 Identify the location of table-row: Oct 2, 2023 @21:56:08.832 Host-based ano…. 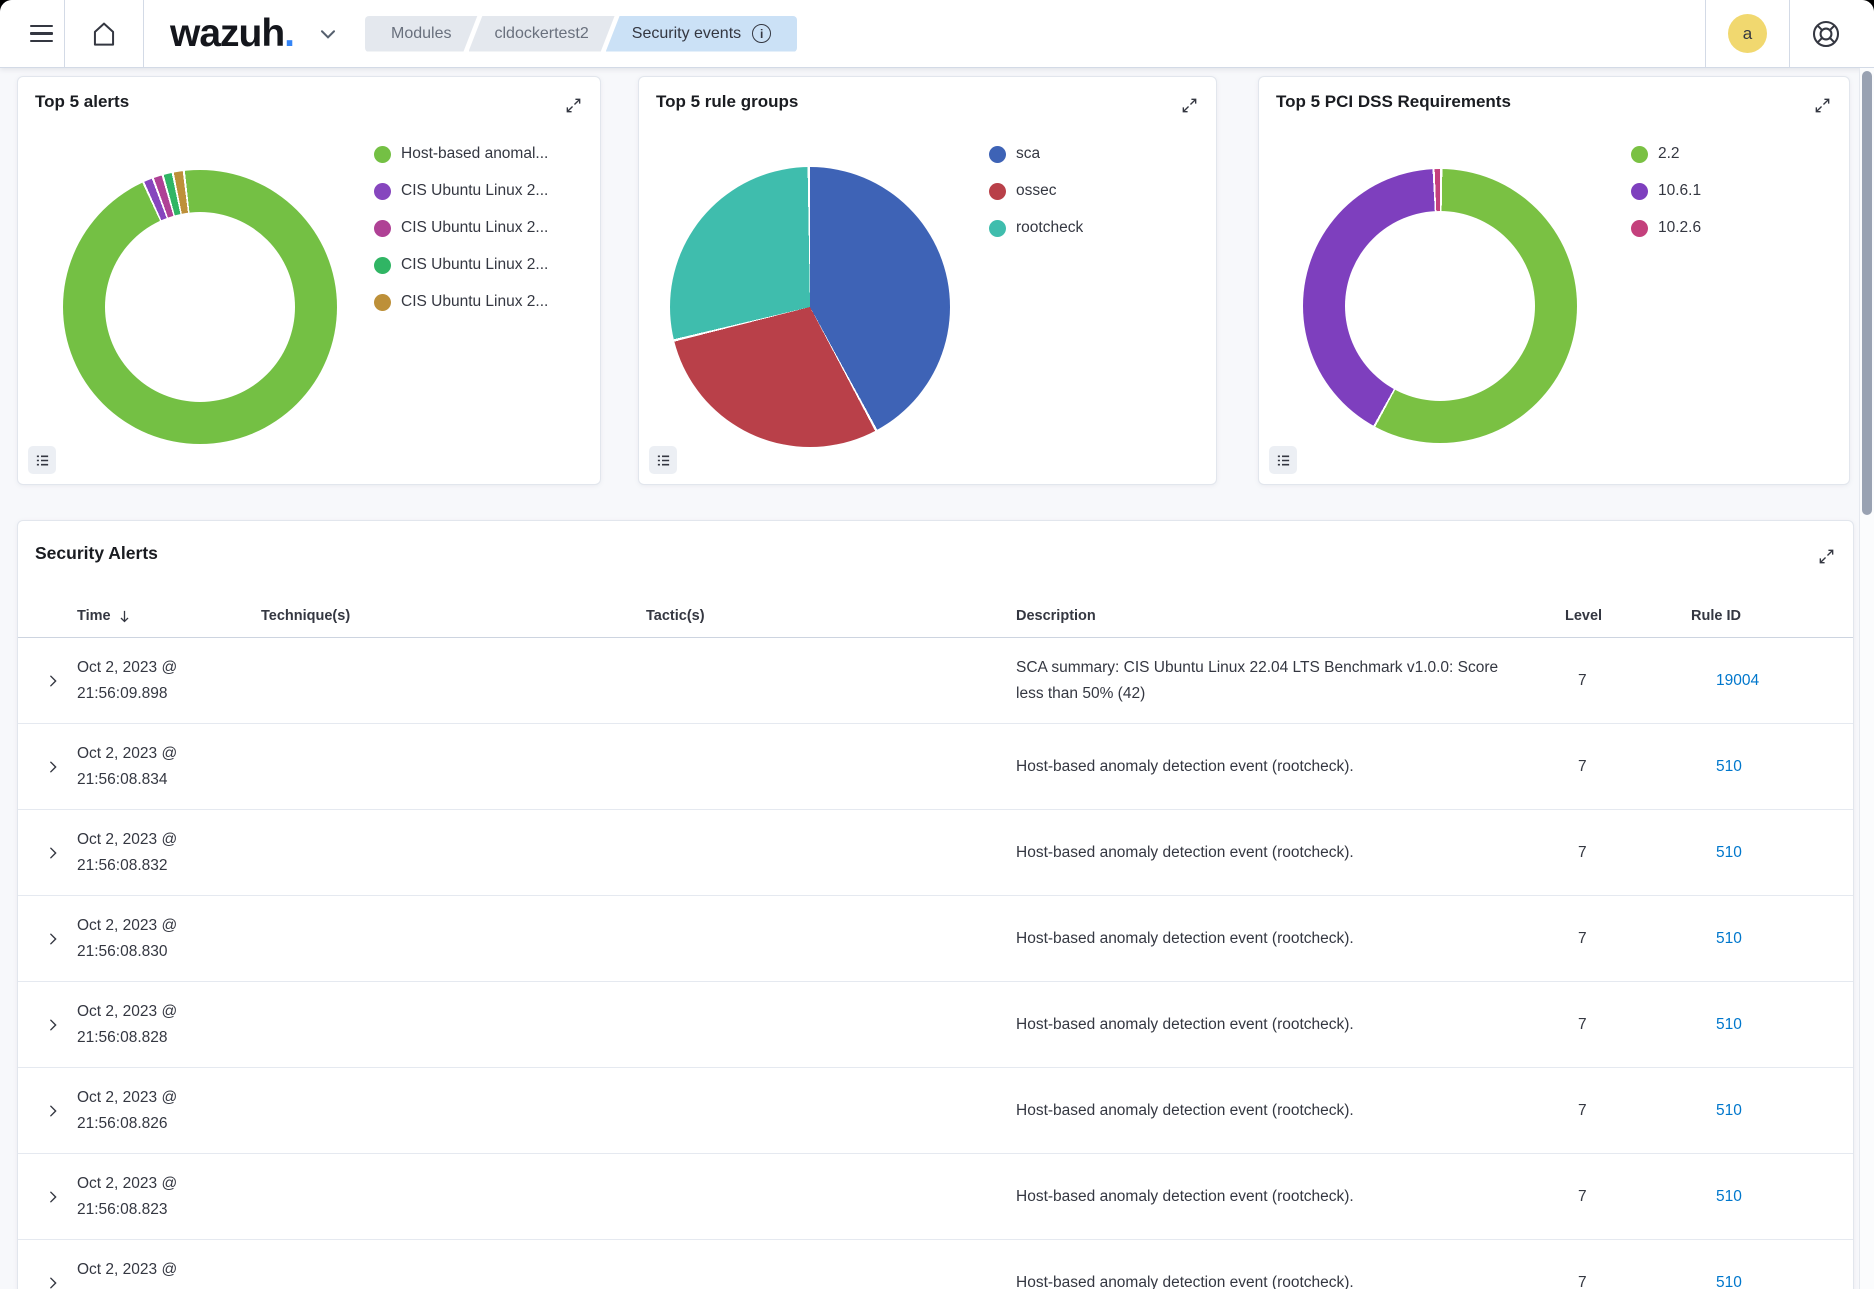
(935, 853).